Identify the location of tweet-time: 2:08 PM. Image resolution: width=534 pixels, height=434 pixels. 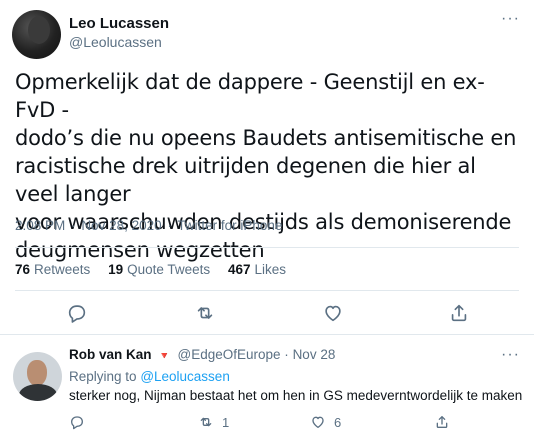
(40, 225).